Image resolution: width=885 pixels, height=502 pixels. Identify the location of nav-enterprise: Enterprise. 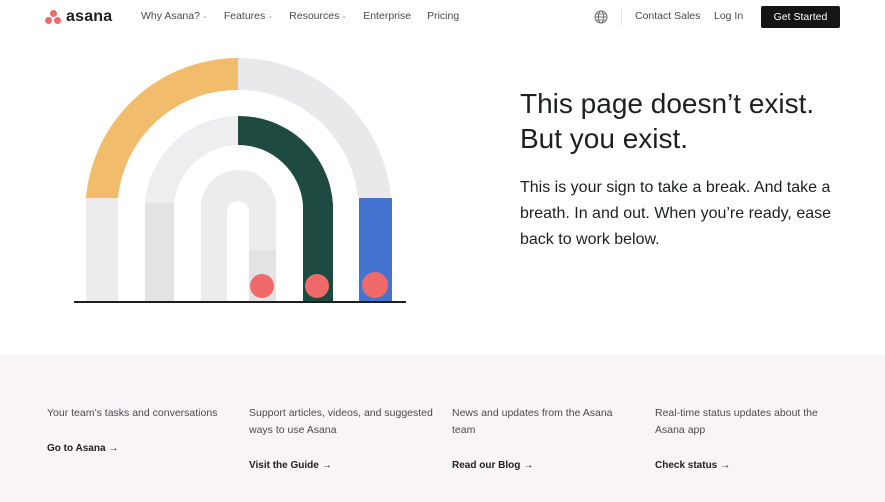
(387, 16).